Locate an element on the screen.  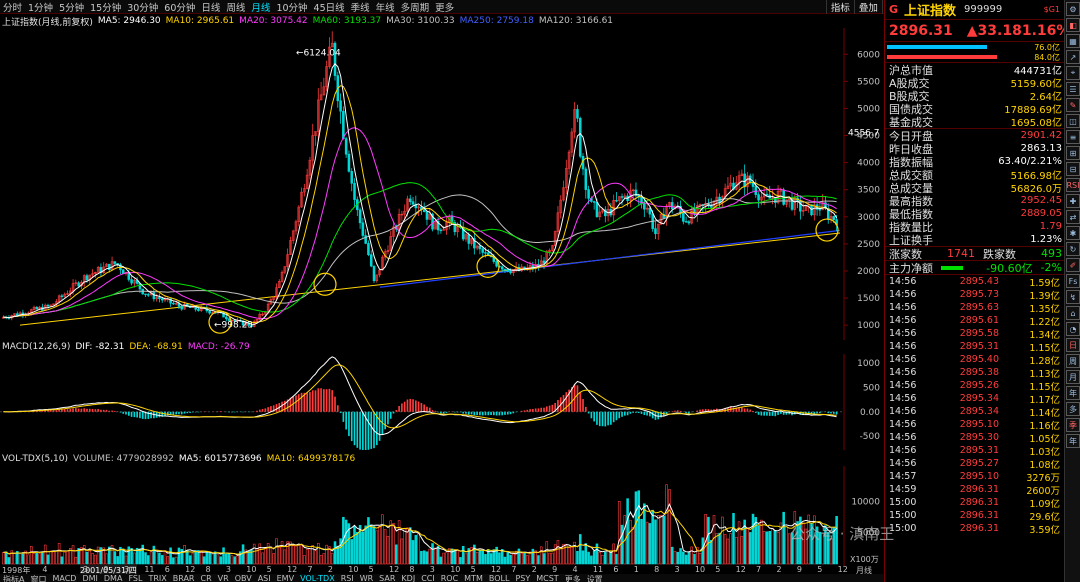
timeframe-tab-14: 更多 is located at coordinates (444, 7).